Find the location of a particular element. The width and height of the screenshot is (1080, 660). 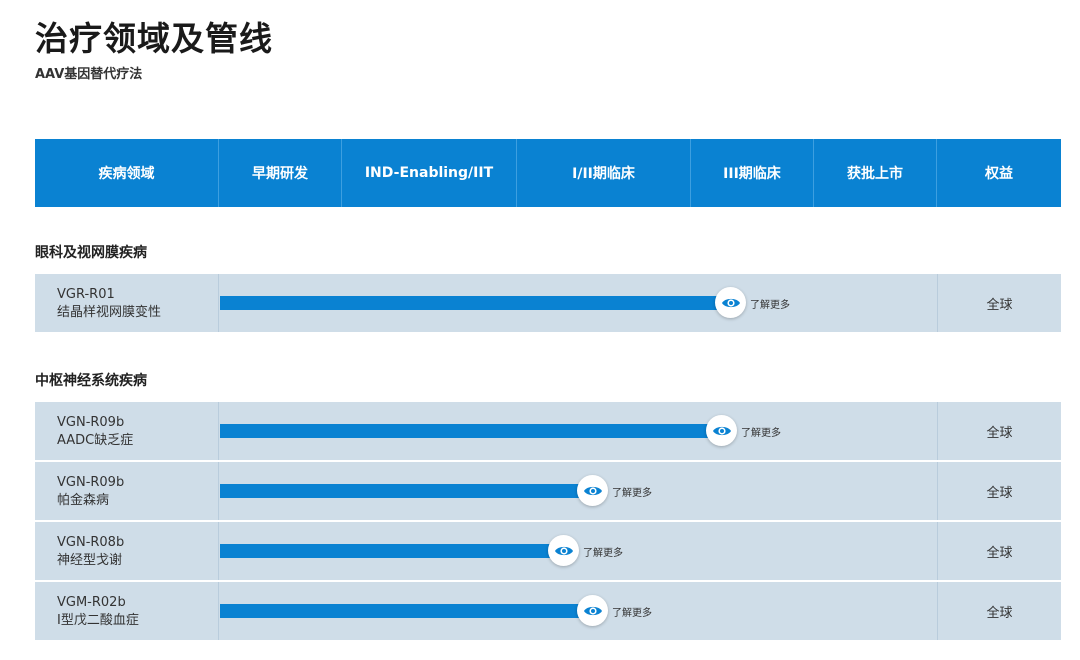

header-disease-area: 疾病领域 is located at coordinates (127, 173).